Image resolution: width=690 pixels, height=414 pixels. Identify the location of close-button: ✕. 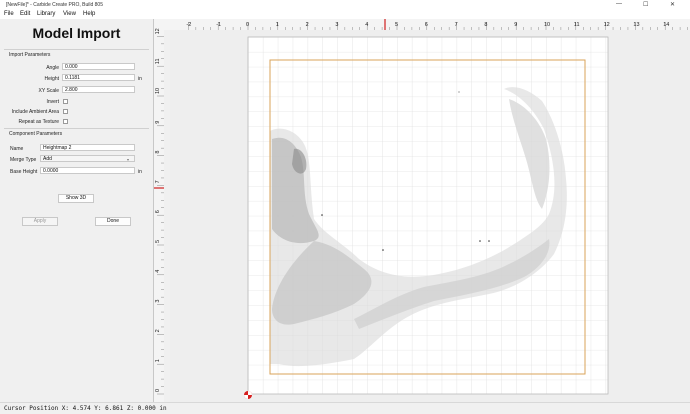
(672, 4).